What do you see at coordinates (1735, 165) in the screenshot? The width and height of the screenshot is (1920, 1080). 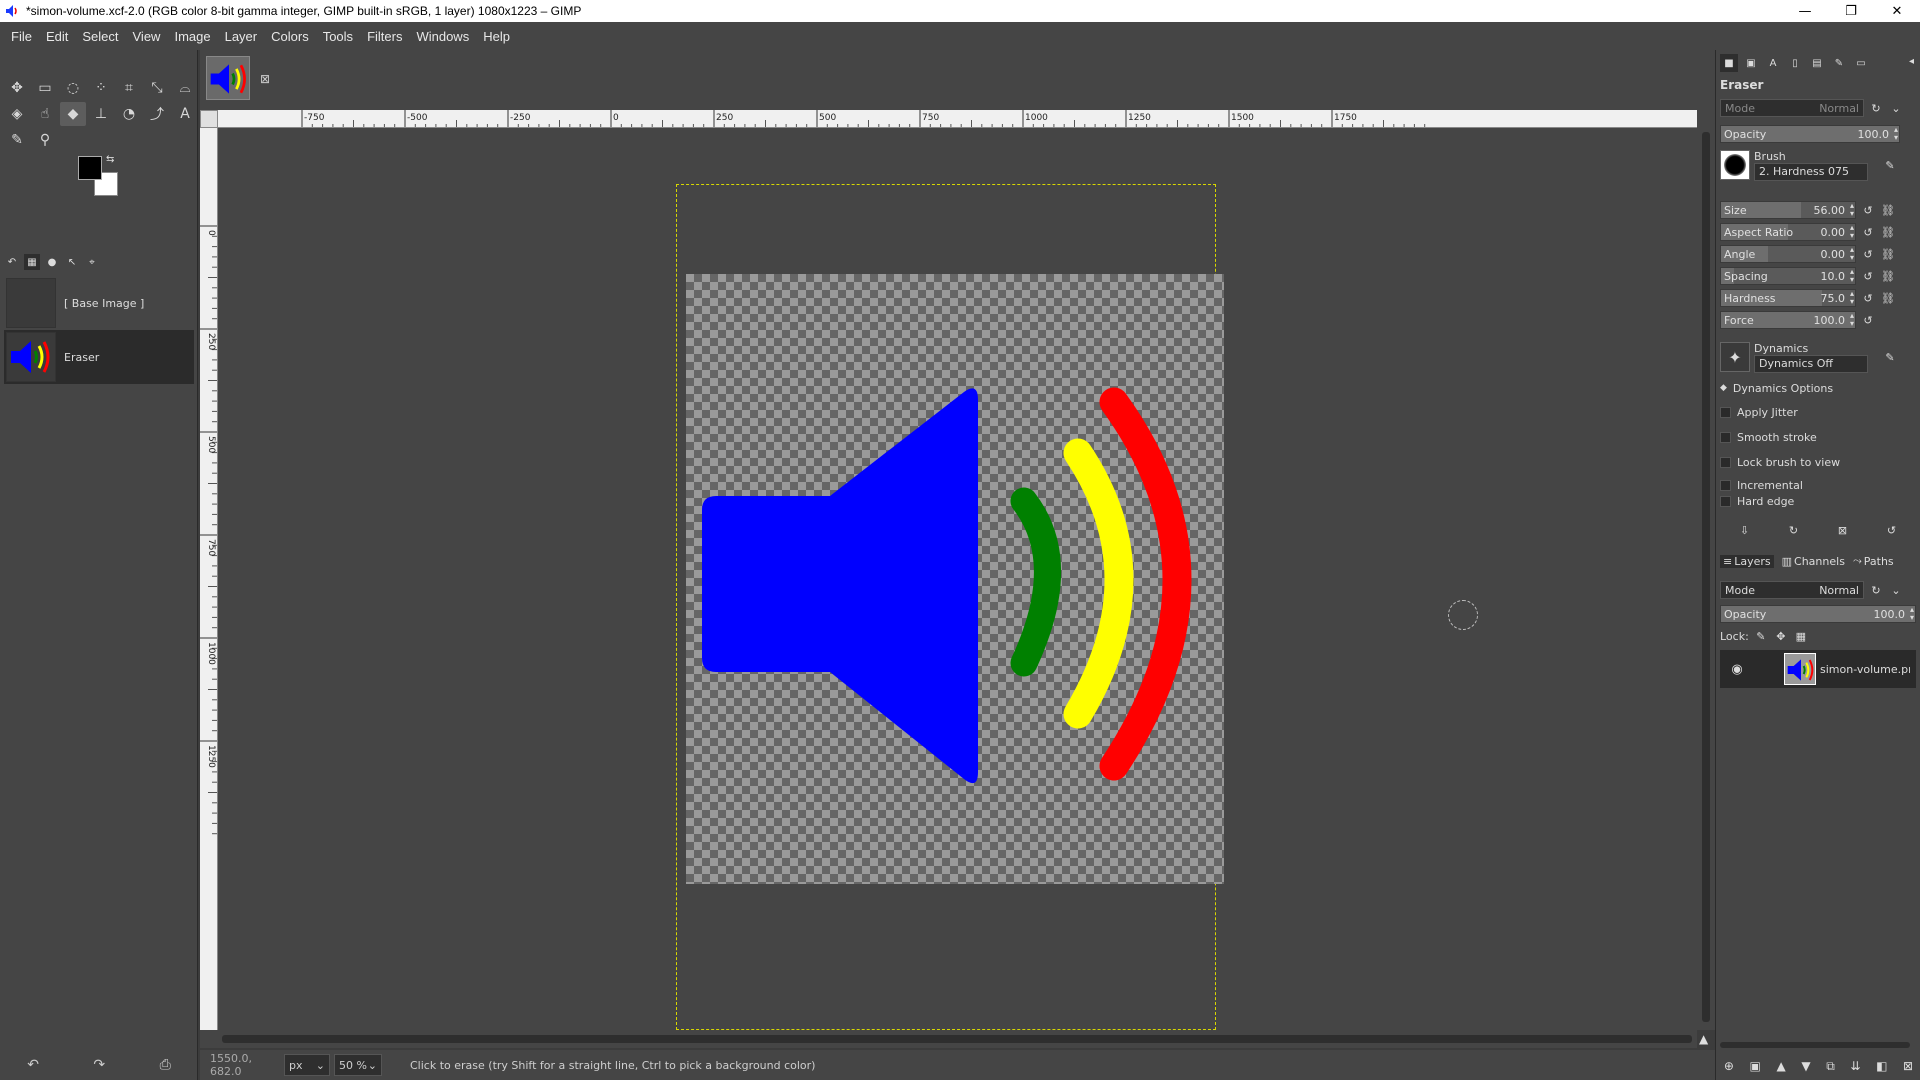 I see `brush-preview` at bounding box center [1735, 165].